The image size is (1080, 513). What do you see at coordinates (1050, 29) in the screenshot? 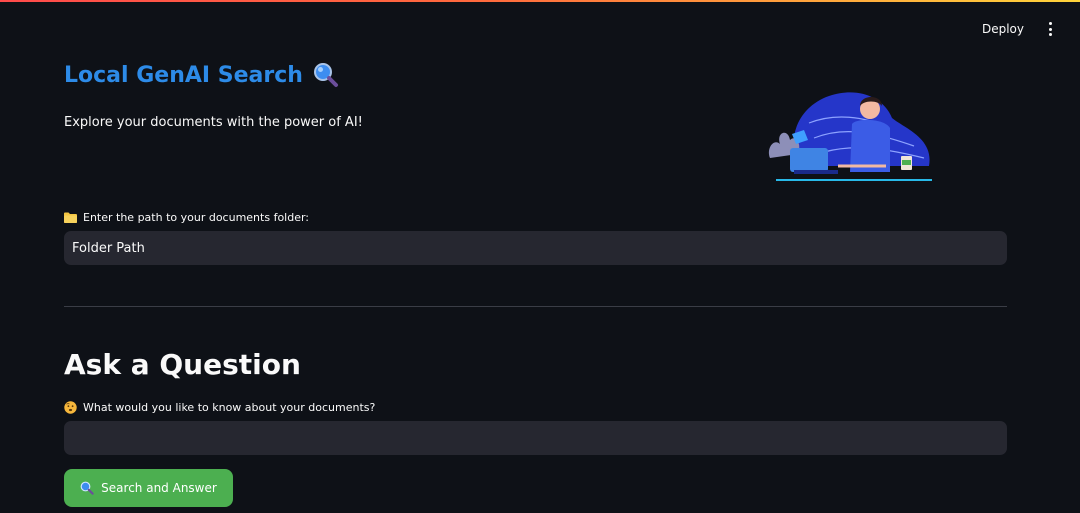
I see `kebab-menu-icon` at bounding box center [1050, 29].